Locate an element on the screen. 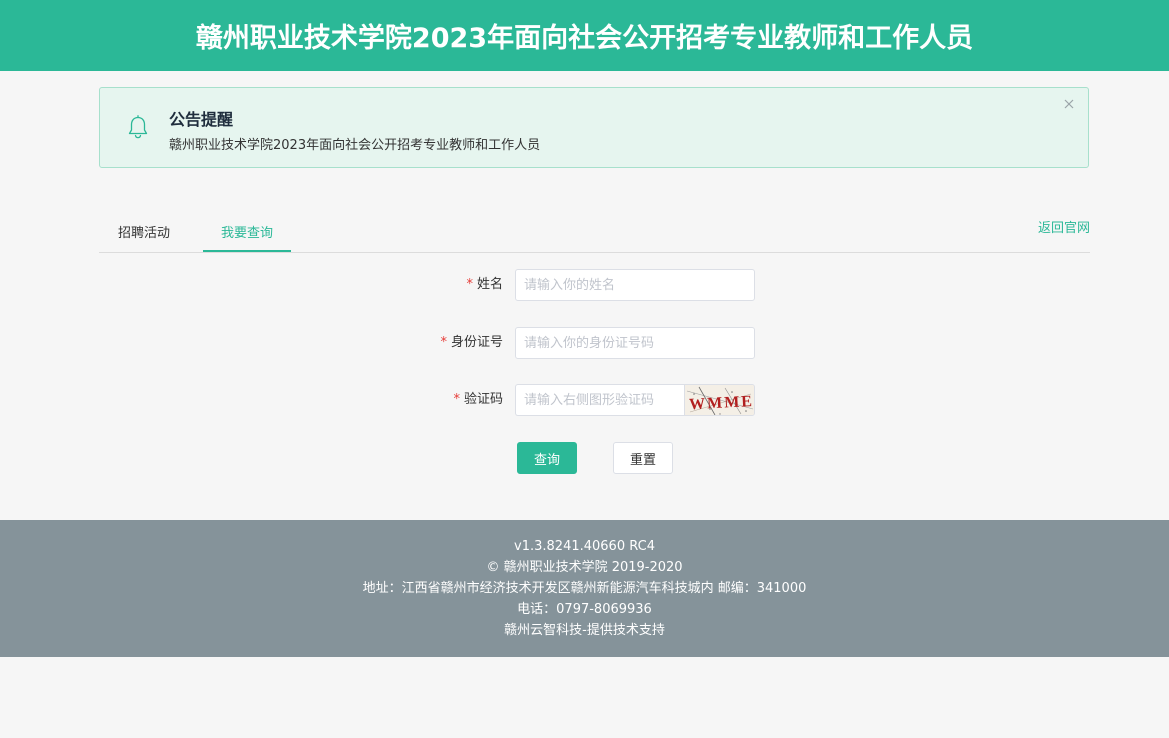  footer-support: 赣州云智科技-提供技术支持 is located at coordinates (584, 630).